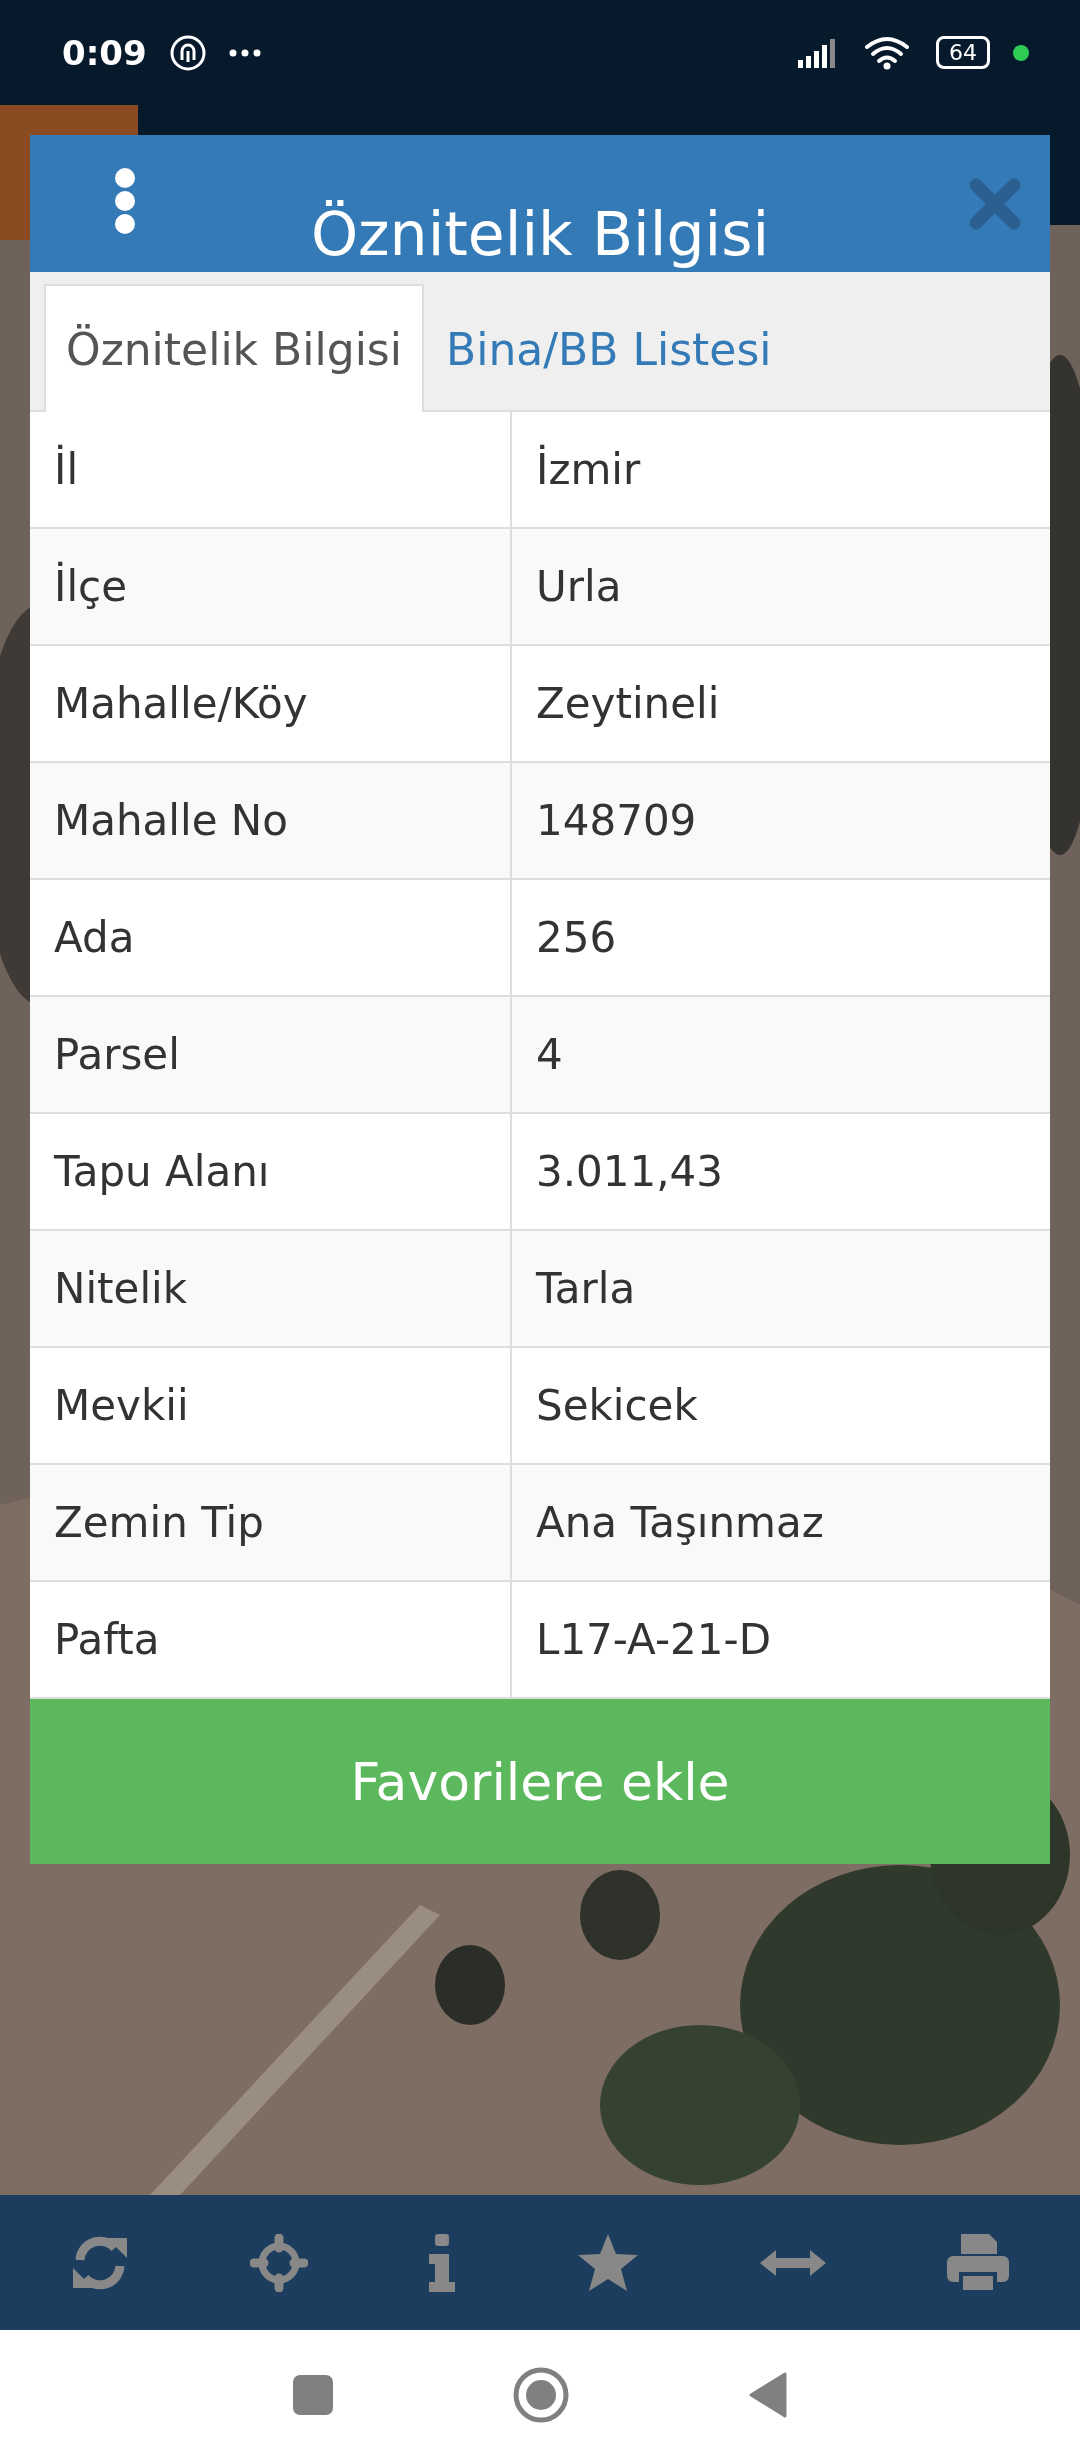 The width and height of the screenshot is (1080, 2460). I want to click on table-cell: Mevkii, so click(271, 1405).